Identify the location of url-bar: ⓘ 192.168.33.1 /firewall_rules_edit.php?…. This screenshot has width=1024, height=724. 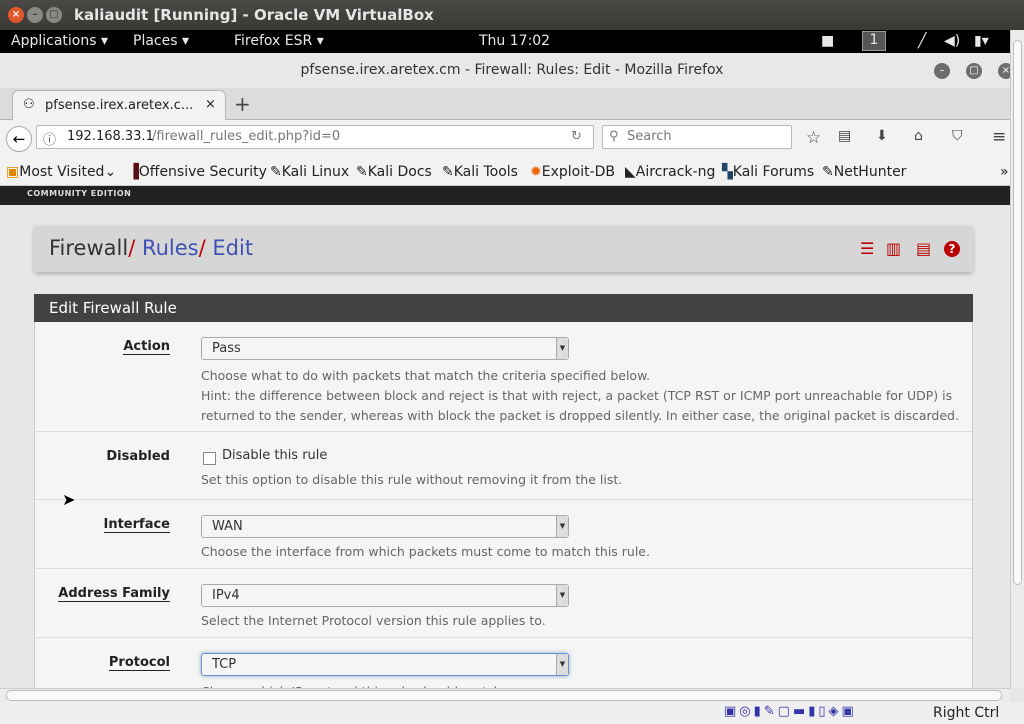
(315, 137).